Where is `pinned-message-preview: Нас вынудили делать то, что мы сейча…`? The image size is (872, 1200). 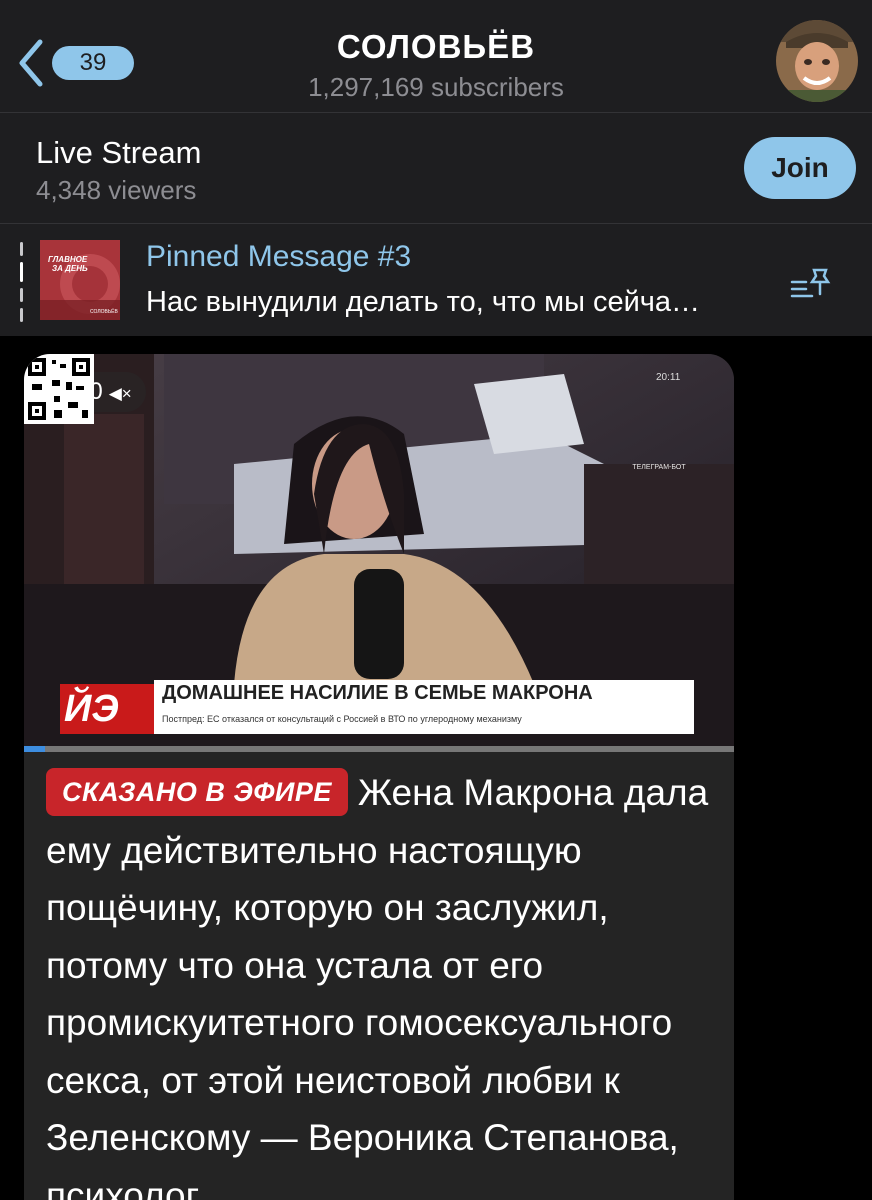
pinned-message-preview: Нас вынудили делать то, что мы сейча… is located at coordinates (423, 302).